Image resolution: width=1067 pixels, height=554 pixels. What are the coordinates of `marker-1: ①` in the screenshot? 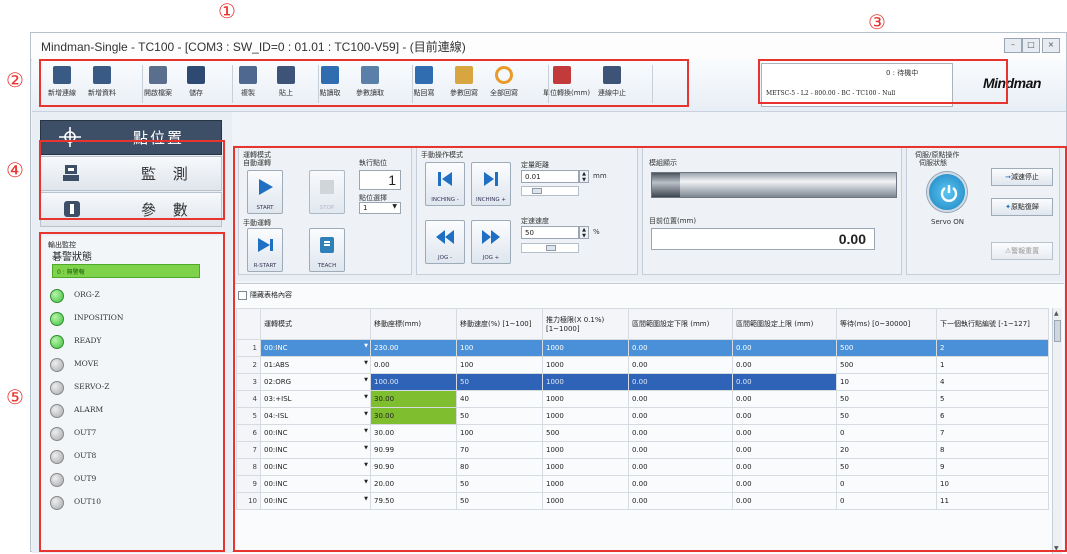 It's located at (227, 11).